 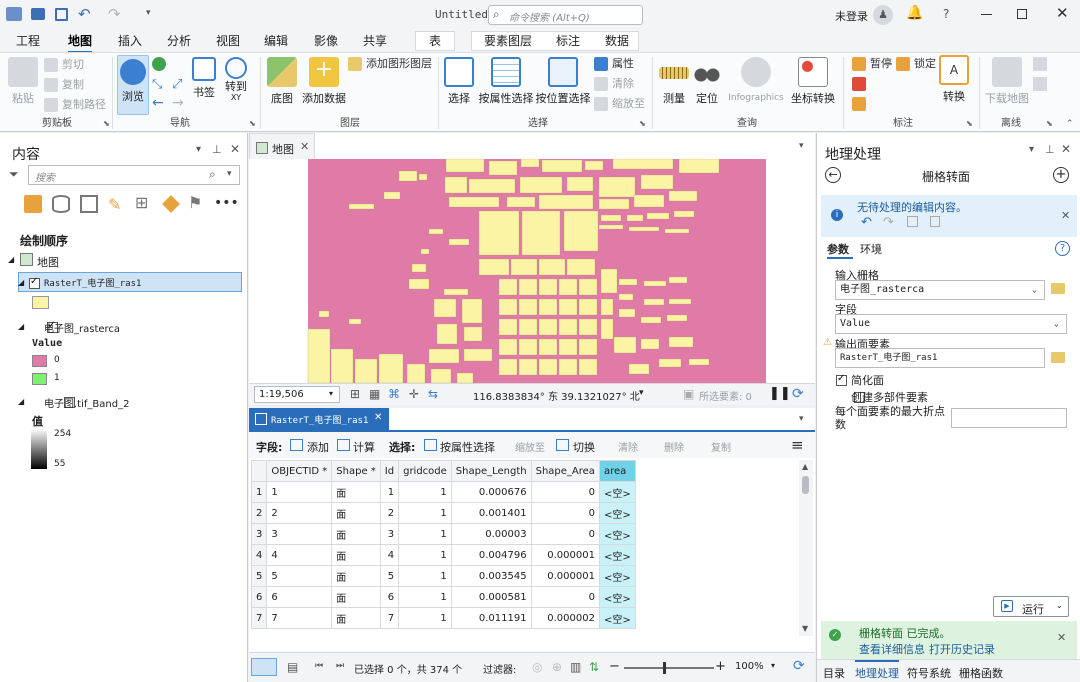 What do you see at coordinates (21, 401) in the screenshot?
I see `expand-layer3-icon: ◢` at bounding box center [21, 401].